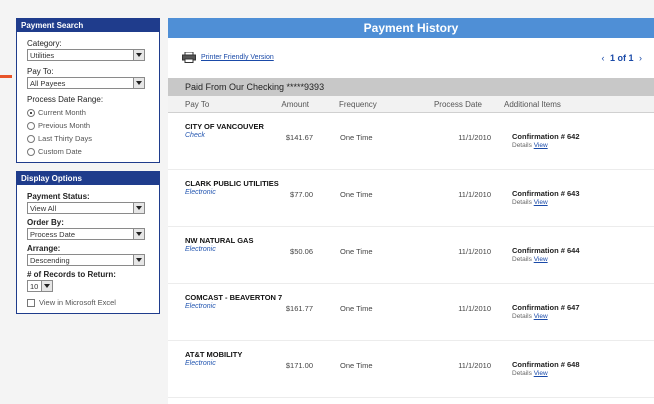 The image size is (654, 404). I want to click on row-amount: $171.00, so click(299, 365).